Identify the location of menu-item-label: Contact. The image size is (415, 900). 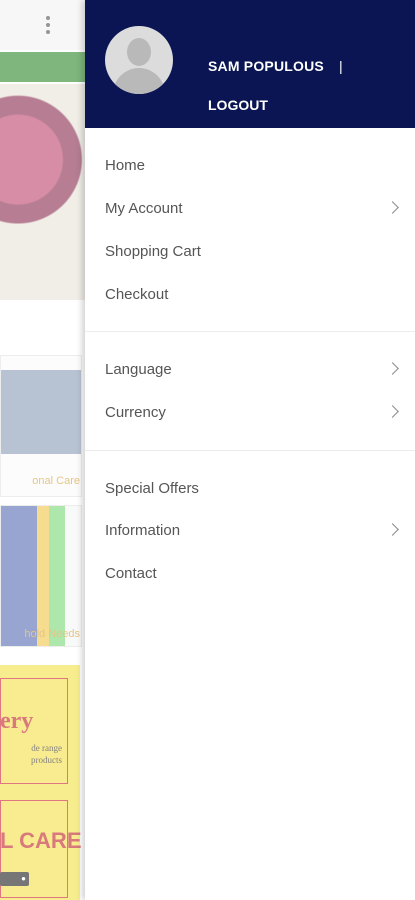
(131, 573).